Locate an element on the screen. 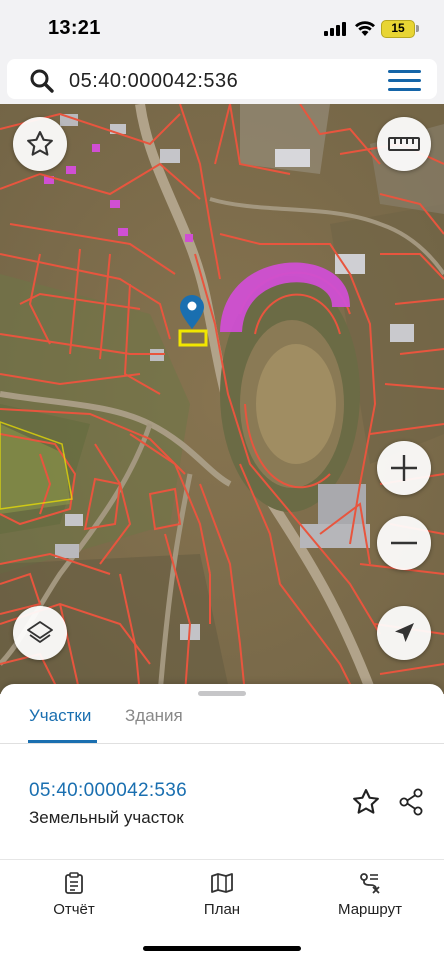  nav-route-label: Маршрут is located at coordinates (370, 909).